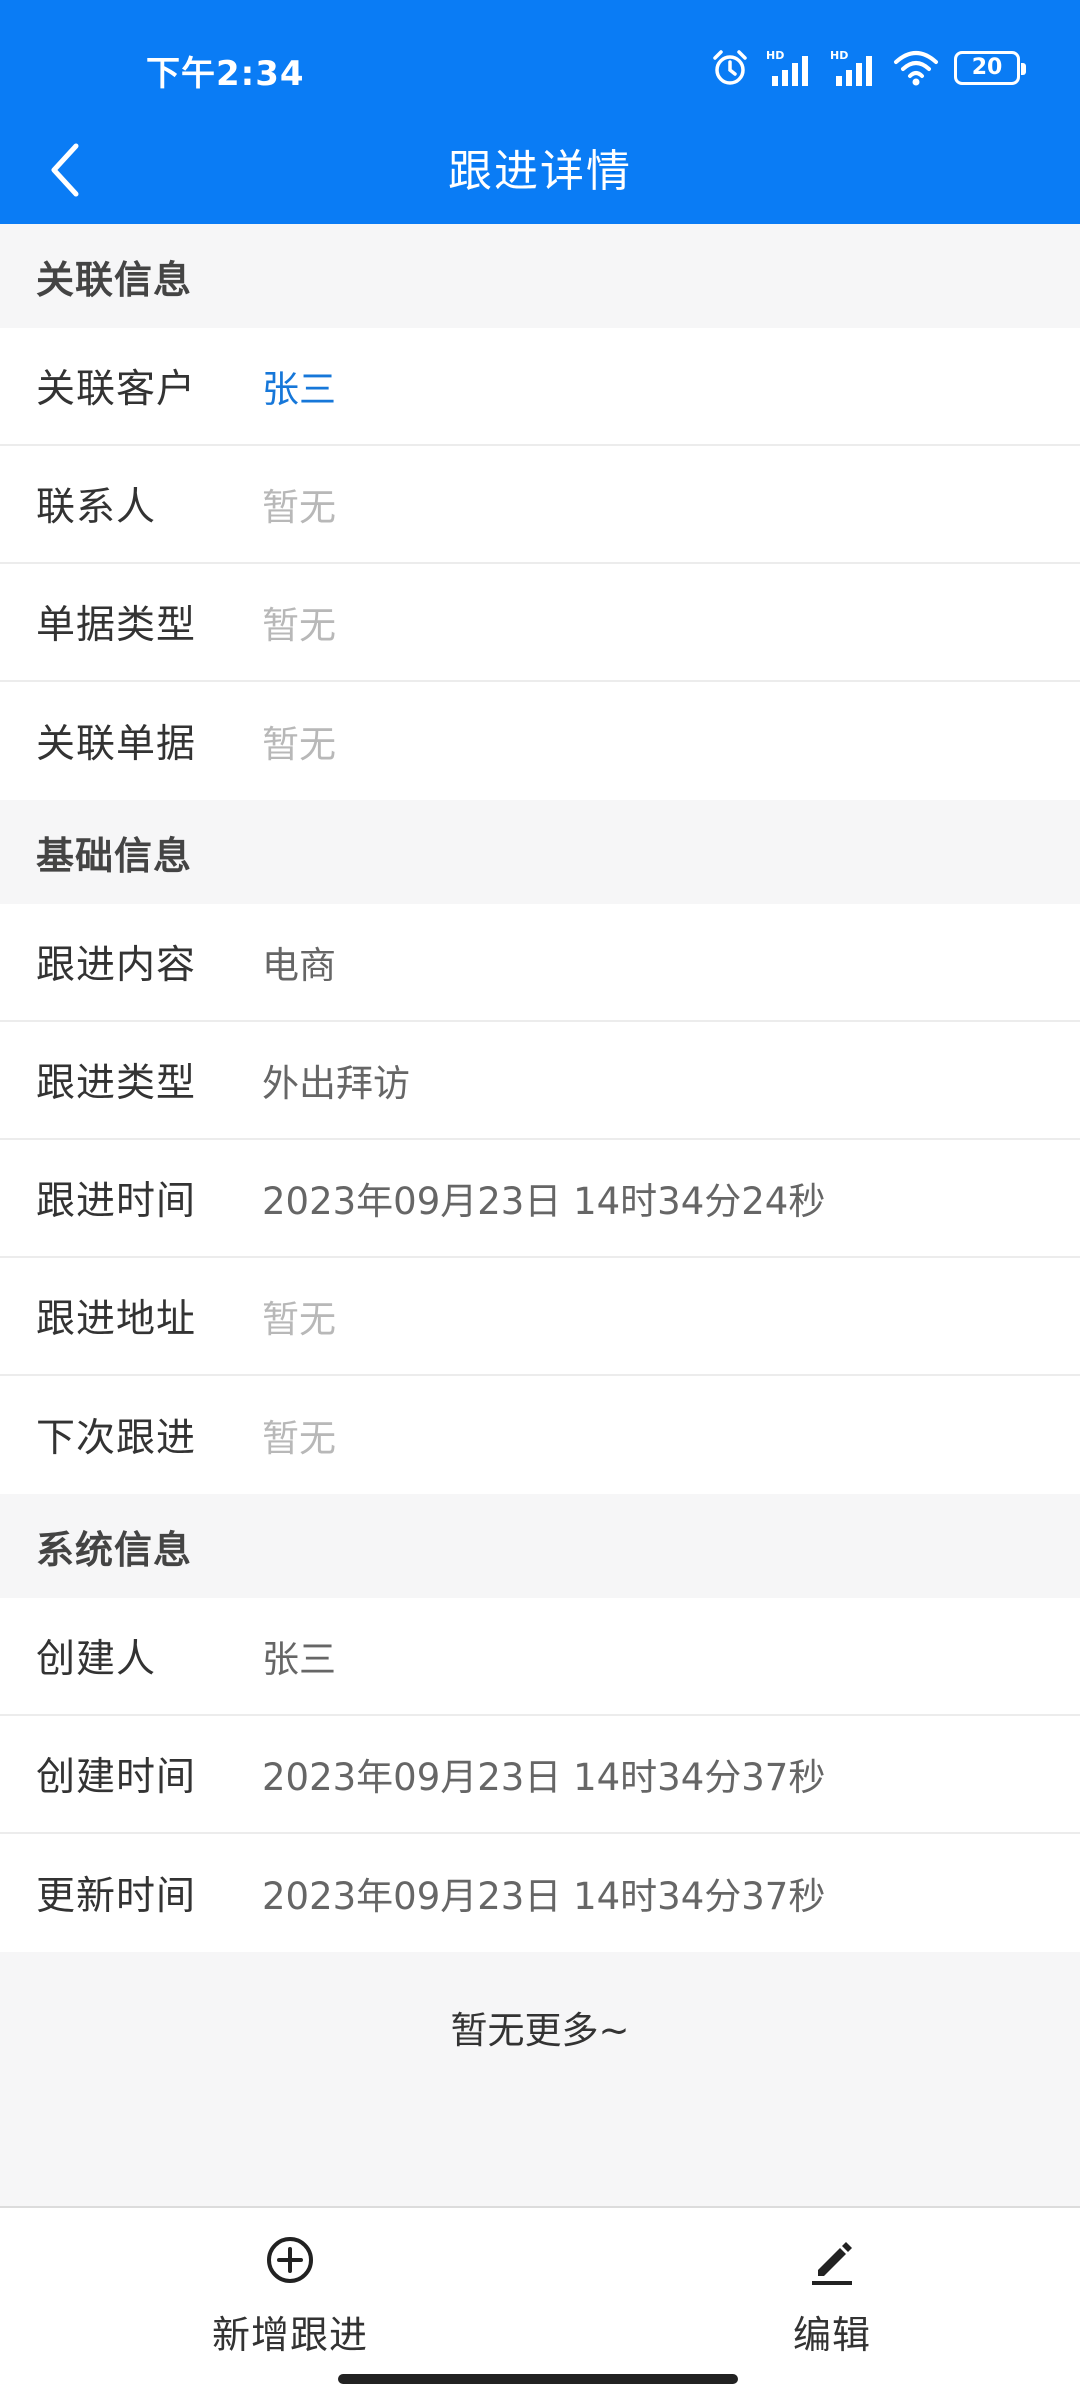 The height and width of the screenshot is (2400, 1080). What do you see at coordinates (116, 1777) in the screenshot?
I see `row-label: 创建时间` at bounding box center [116, 1777].